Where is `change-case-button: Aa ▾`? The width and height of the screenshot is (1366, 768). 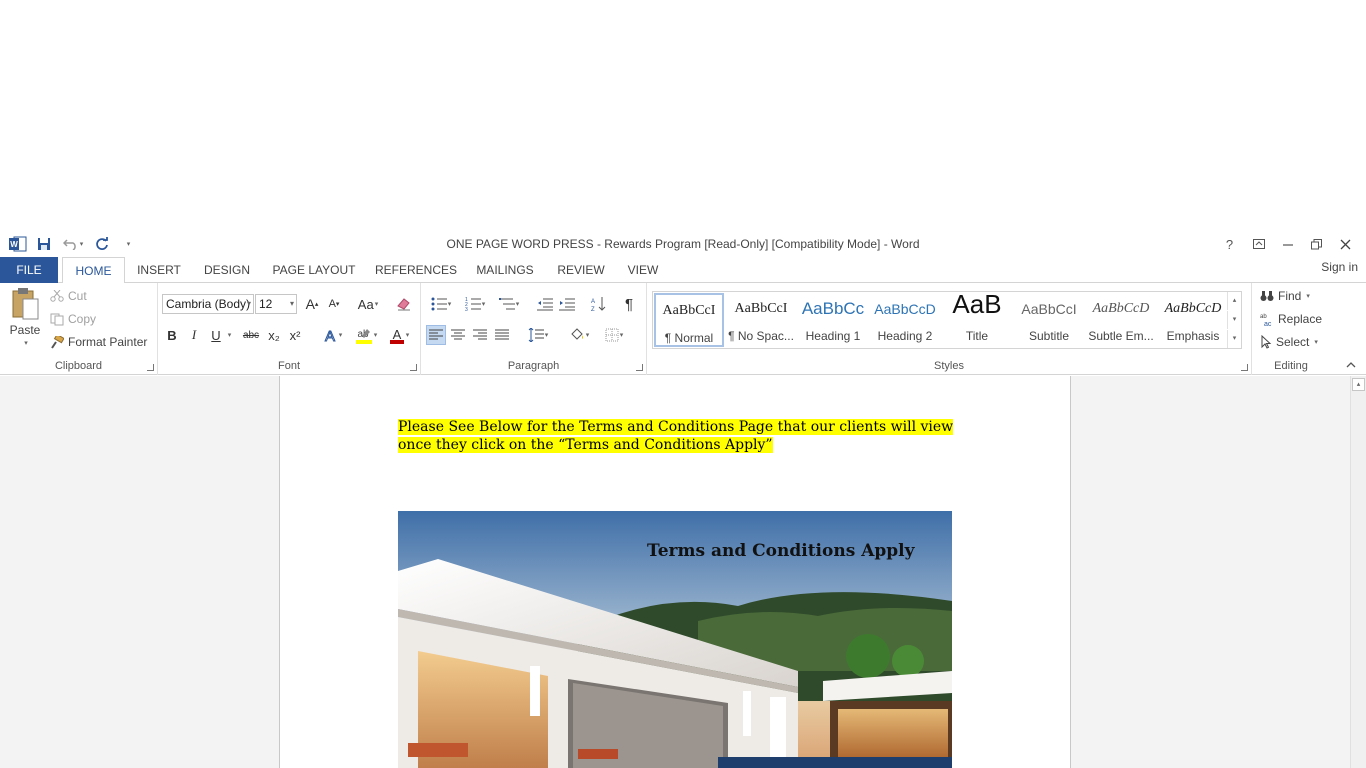 change-case-button: Aa ▾ is located at coordinates (368, 304).